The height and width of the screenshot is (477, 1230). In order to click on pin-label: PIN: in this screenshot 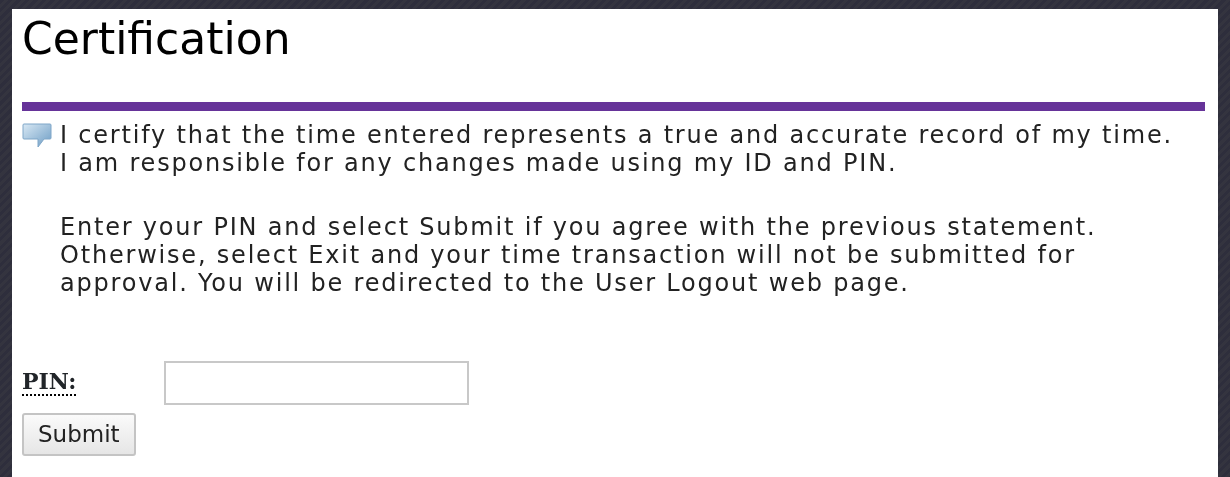, I will do `click(49, 383)`.